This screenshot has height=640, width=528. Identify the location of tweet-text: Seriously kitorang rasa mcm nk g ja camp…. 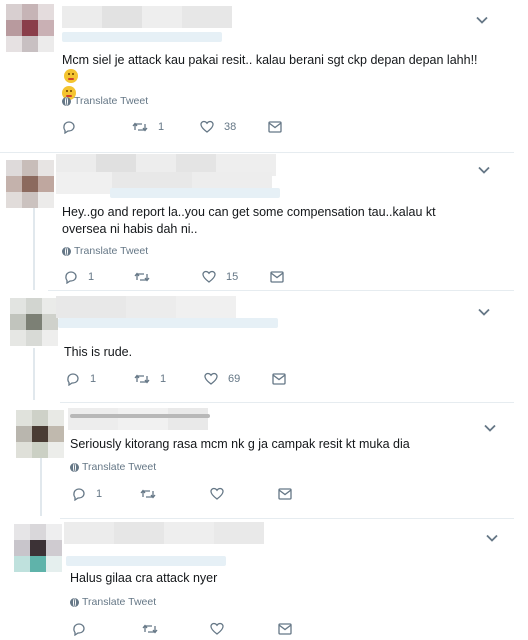
(240, 444).